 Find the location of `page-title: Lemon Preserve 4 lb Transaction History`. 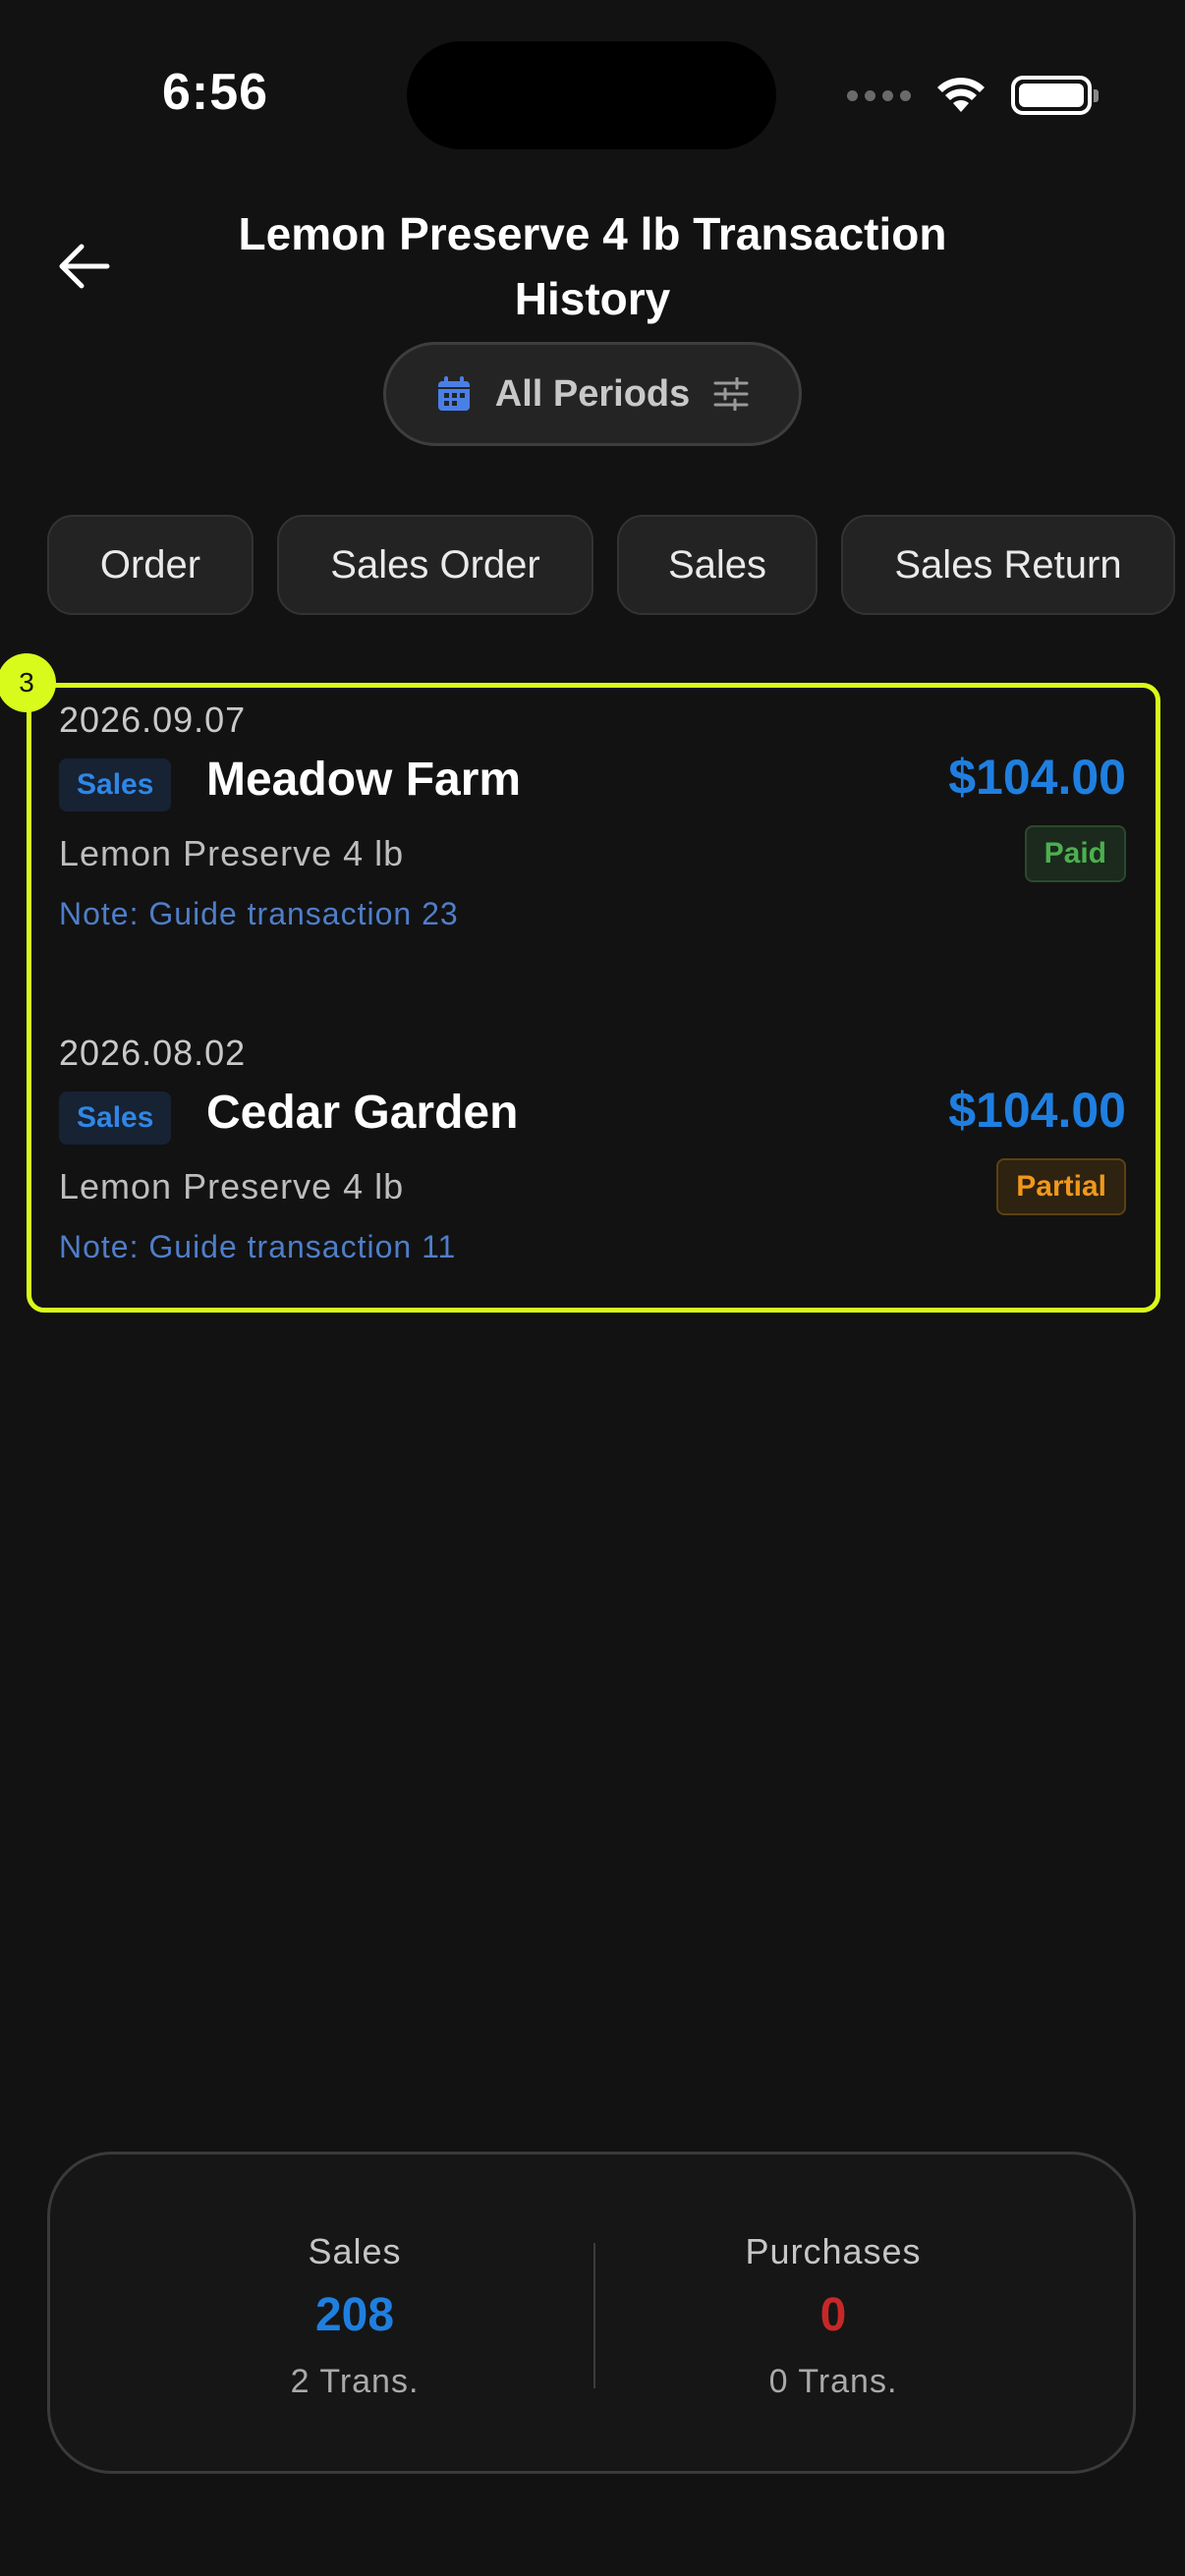

page-title: Lemon Preserve 4 lb Transaction History is located at coordinates (592, 266).